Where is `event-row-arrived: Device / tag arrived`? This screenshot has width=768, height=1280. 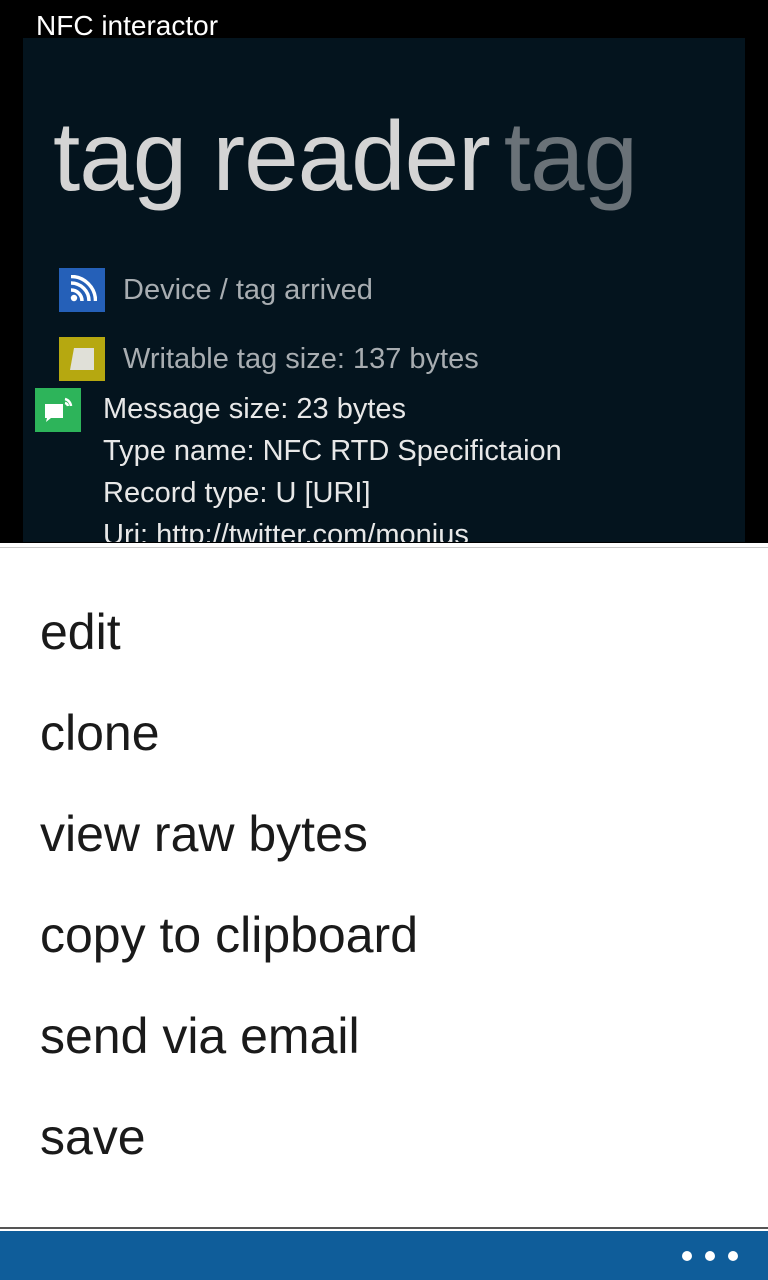 event-row-arrived: Device / tag arrived is located at coordinates (216, 290).